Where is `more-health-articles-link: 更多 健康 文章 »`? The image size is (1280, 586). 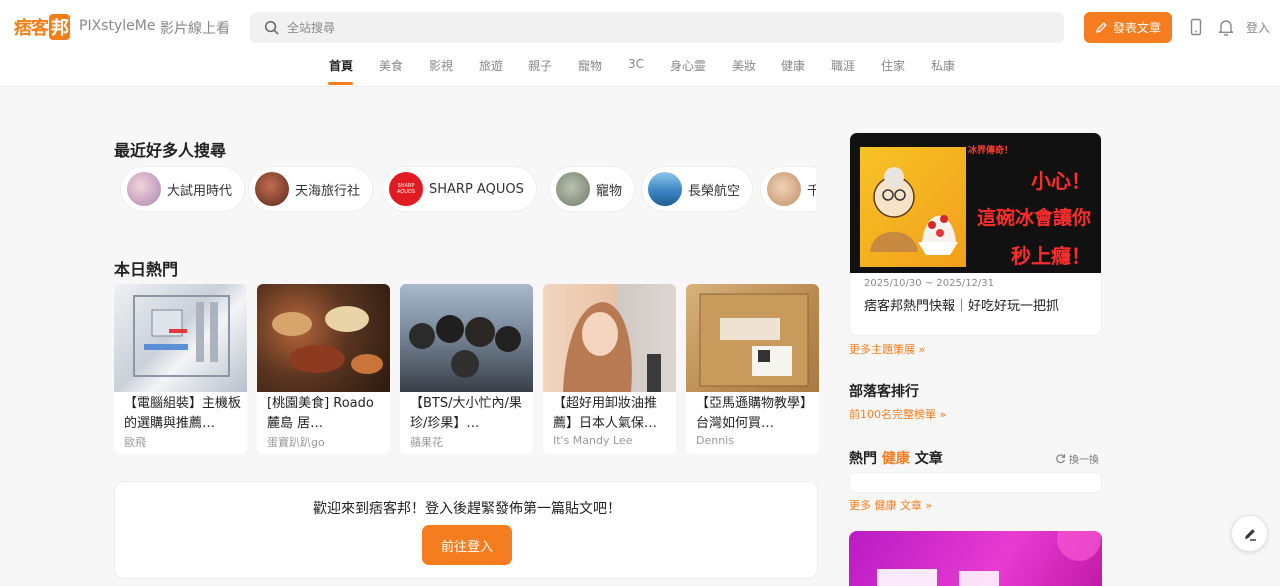 more-health-articles-link: 更多 健康 文章 » is located at coordinates (890, 505).